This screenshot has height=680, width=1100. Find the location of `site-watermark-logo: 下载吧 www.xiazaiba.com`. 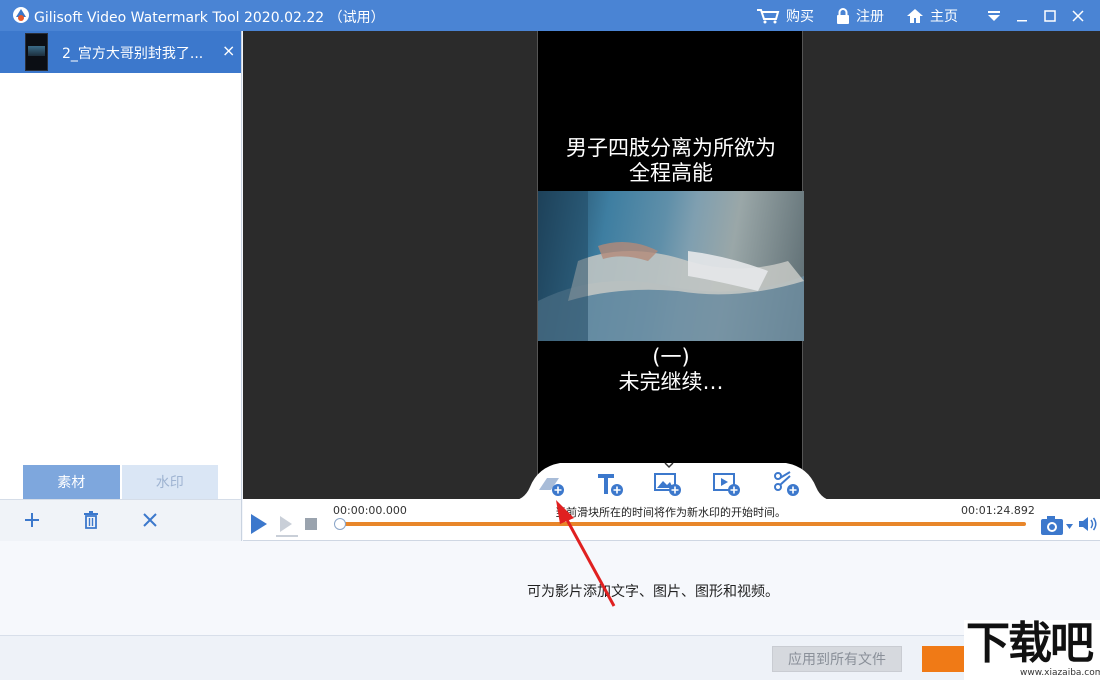

site-watermark-logo: 下载吧 www.xiazaiba.com is located at coordinates (1032, 650).